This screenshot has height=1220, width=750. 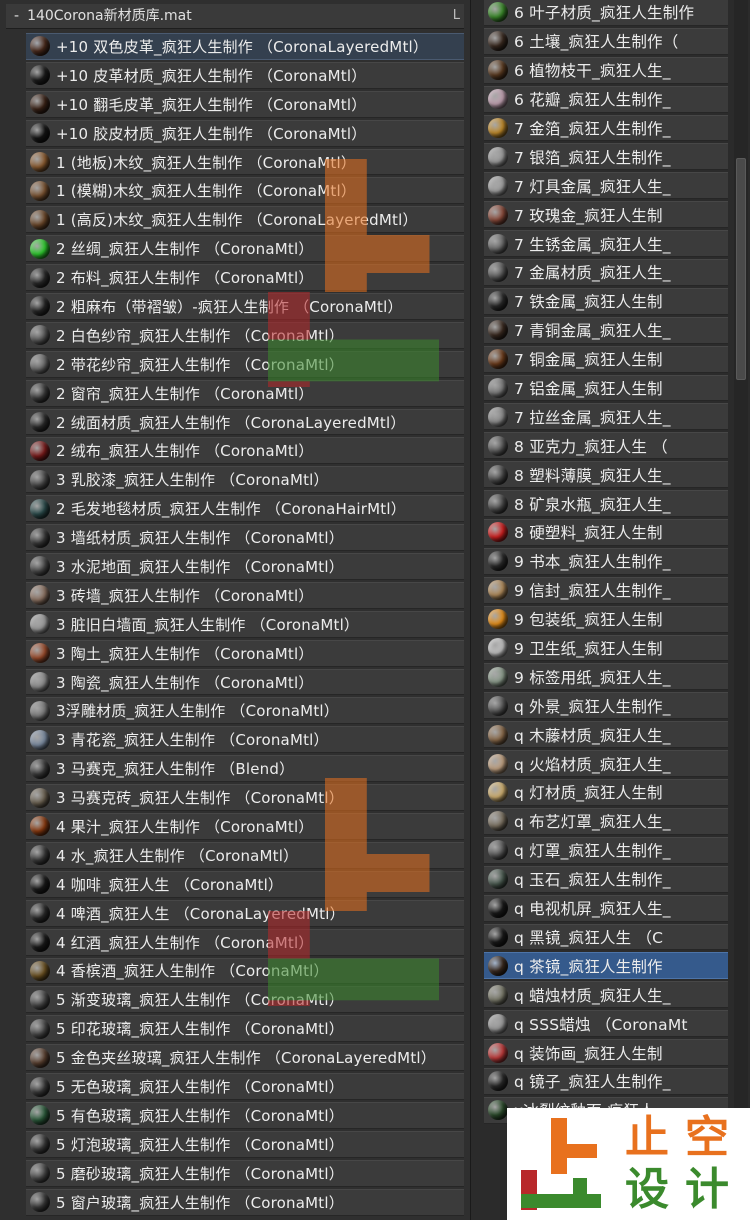 I want to click on material-list-item: 7 银箔_疯狂人生制作_, so click(x=606, y=157).